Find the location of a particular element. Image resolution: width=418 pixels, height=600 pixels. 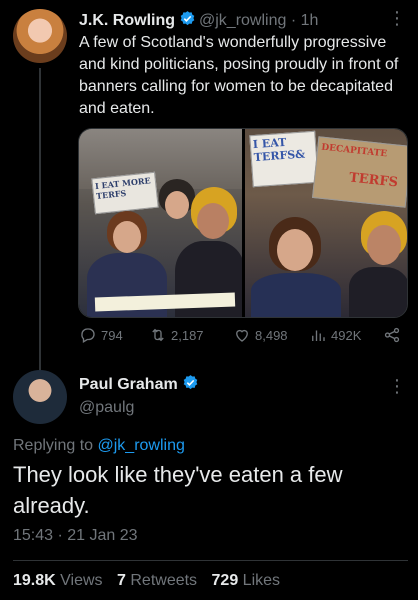

protest-sign: I EAT TERFS& is located at coordinates (283, 159).